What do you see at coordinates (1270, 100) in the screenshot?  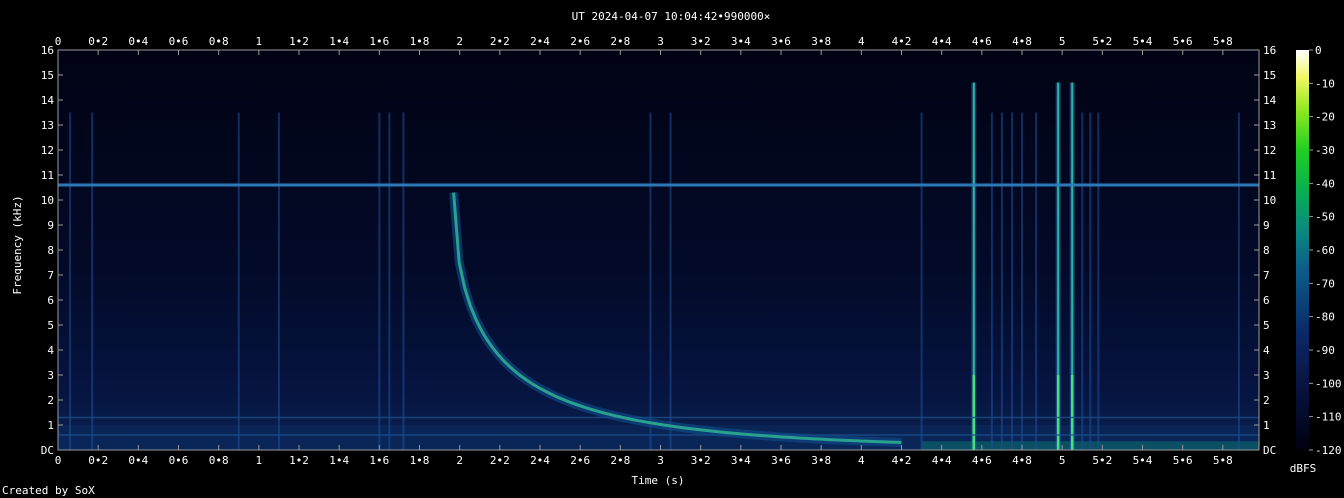 I see `y-tick-label-right: 14` at bounding box center [1270, 100].